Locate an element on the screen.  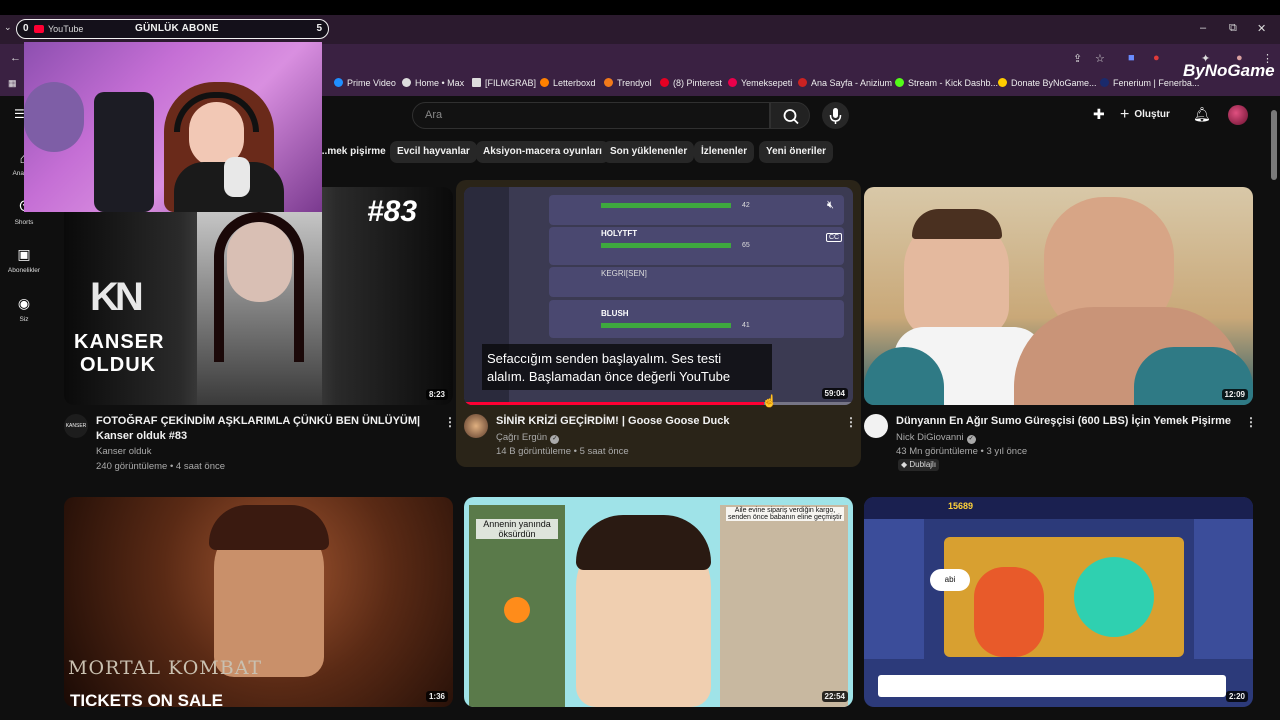
chip-filter: ...mek pişirme is located at coordinates (352, 152).